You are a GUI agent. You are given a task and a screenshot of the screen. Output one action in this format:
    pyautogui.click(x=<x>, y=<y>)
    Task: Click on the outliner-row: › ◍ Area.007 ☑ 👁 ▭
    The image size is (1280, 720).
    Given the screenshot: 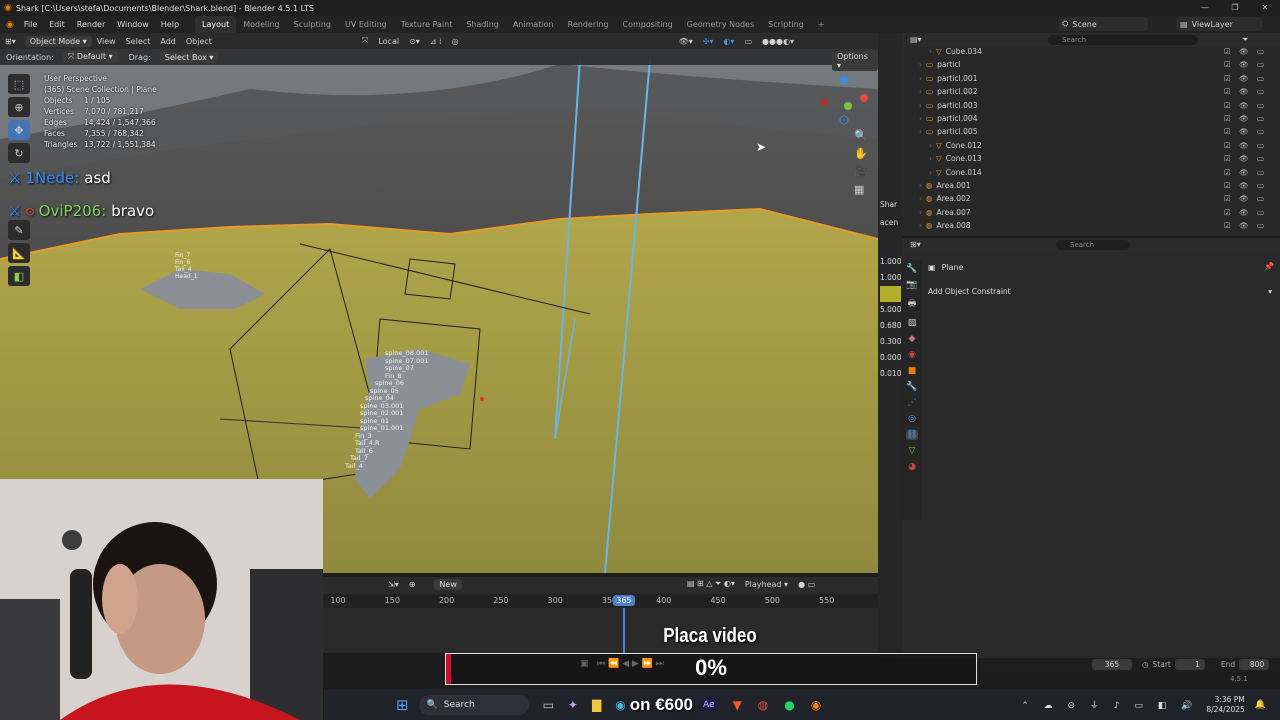 What is the action you would take?
    pyautogui.click(x=1091, y=212)
    